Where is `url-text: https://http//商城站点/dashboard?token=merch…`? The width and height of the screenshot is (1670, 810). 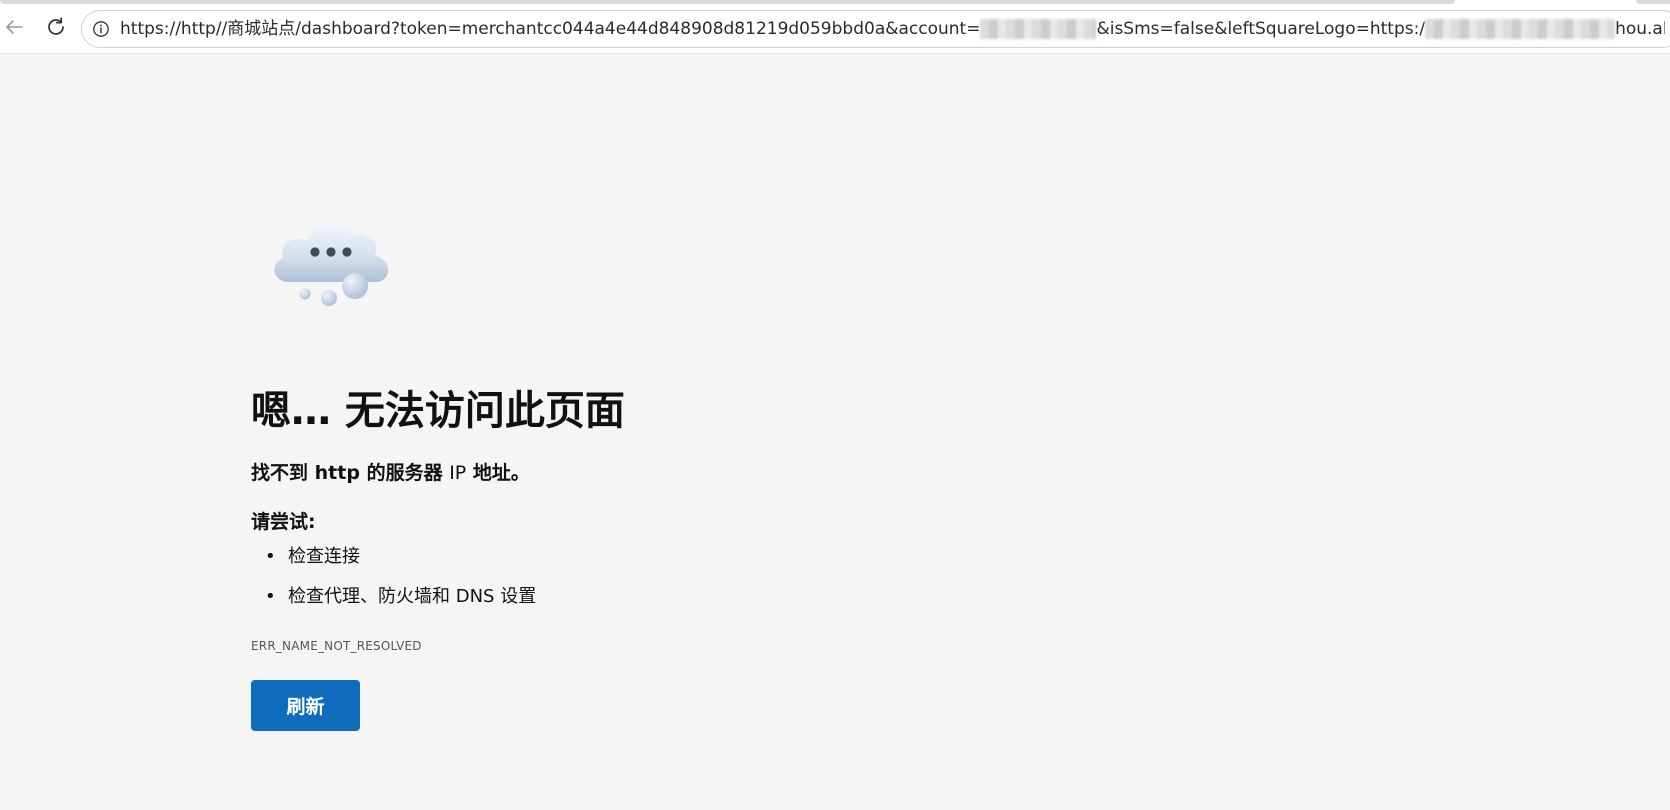 url-text: https://http//商城站点/dashboard?token=merch… is located at coordinates (892, 29).